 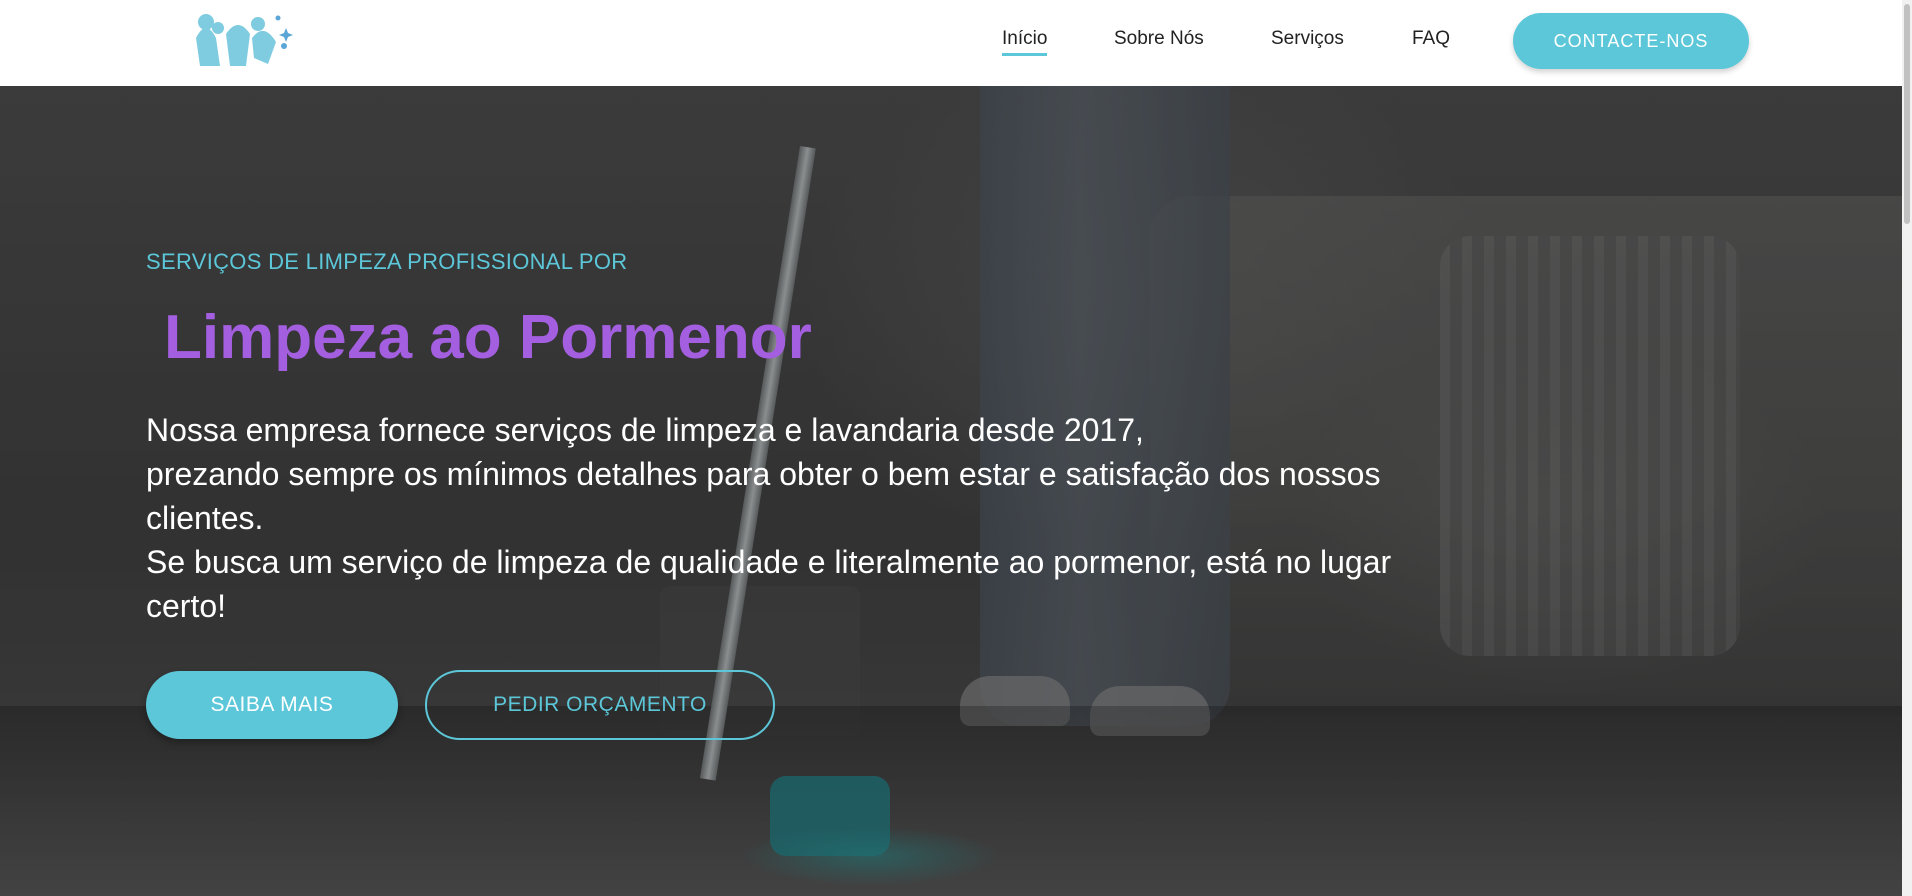 I want to click on nav-link-inicio: Início, so click(x=1025, y=41).